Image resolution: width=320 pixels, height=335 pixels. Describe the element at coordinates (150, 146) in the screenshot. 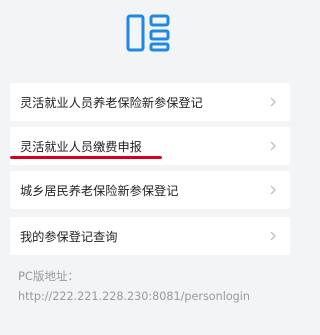

I see `menu-item-flexible-payment-declaration: 灵活就业人员缴费申报` at that location.